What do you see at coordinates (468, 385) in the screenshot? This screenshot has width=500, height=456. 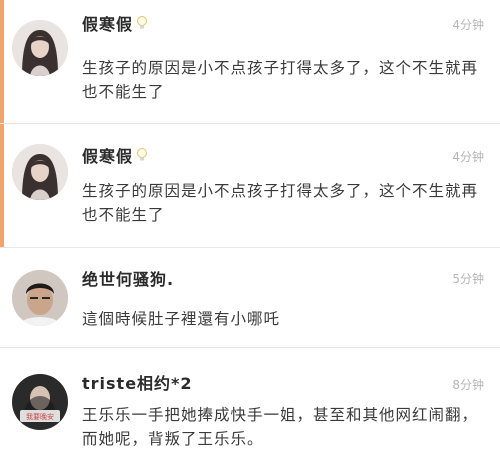 I see `comment-time: 8分钟` at bounding box center [468, 385].